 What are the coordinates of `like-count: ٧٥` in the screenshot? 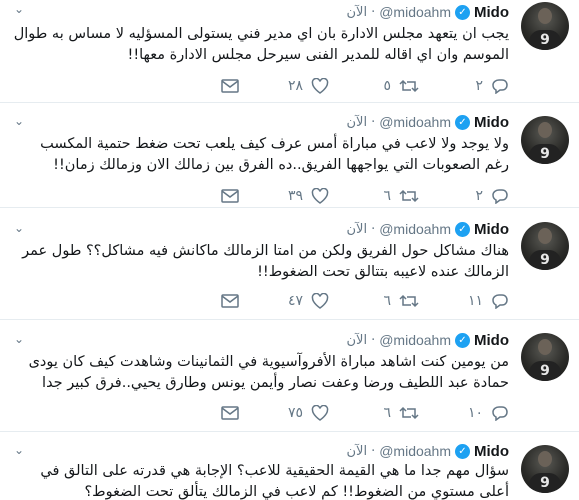 It's located at (295, 413).